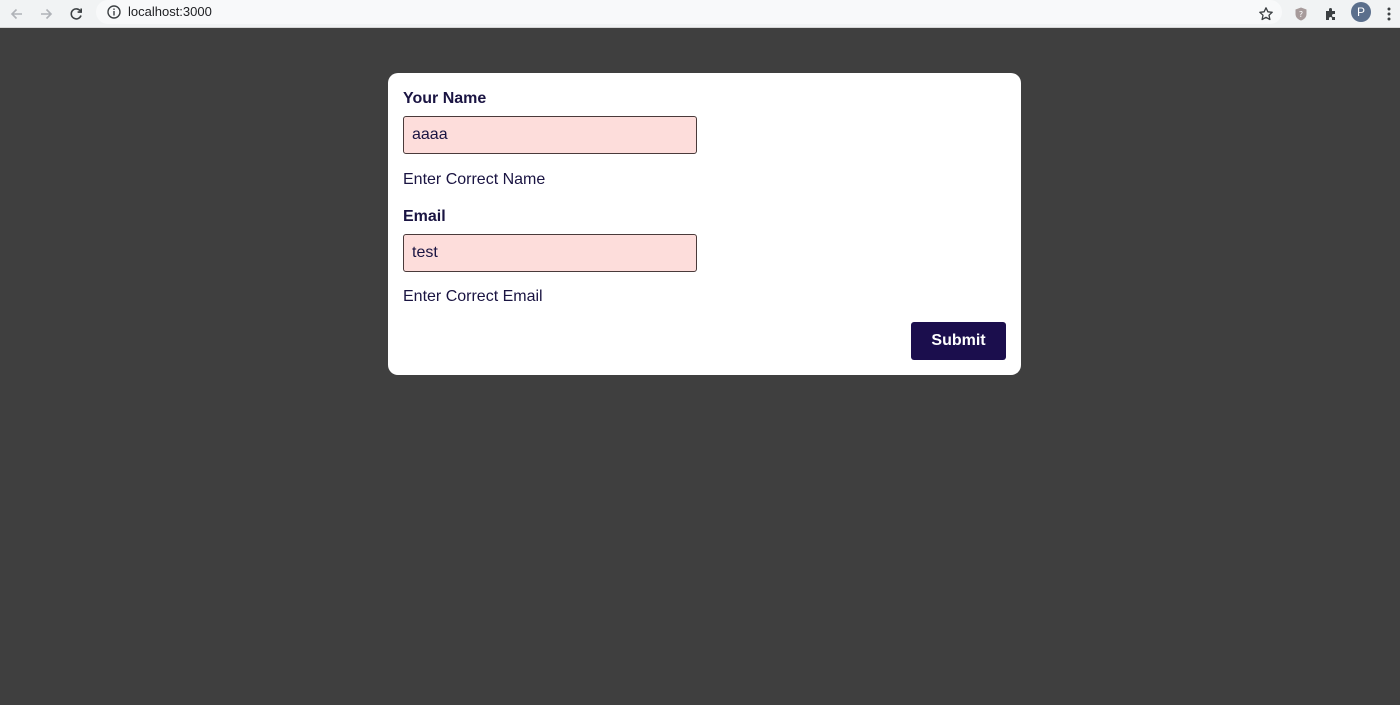 The image size is (1400, 705). I want to click on browser-toolbar: localhost:3000 ? P, so click(700, 14).